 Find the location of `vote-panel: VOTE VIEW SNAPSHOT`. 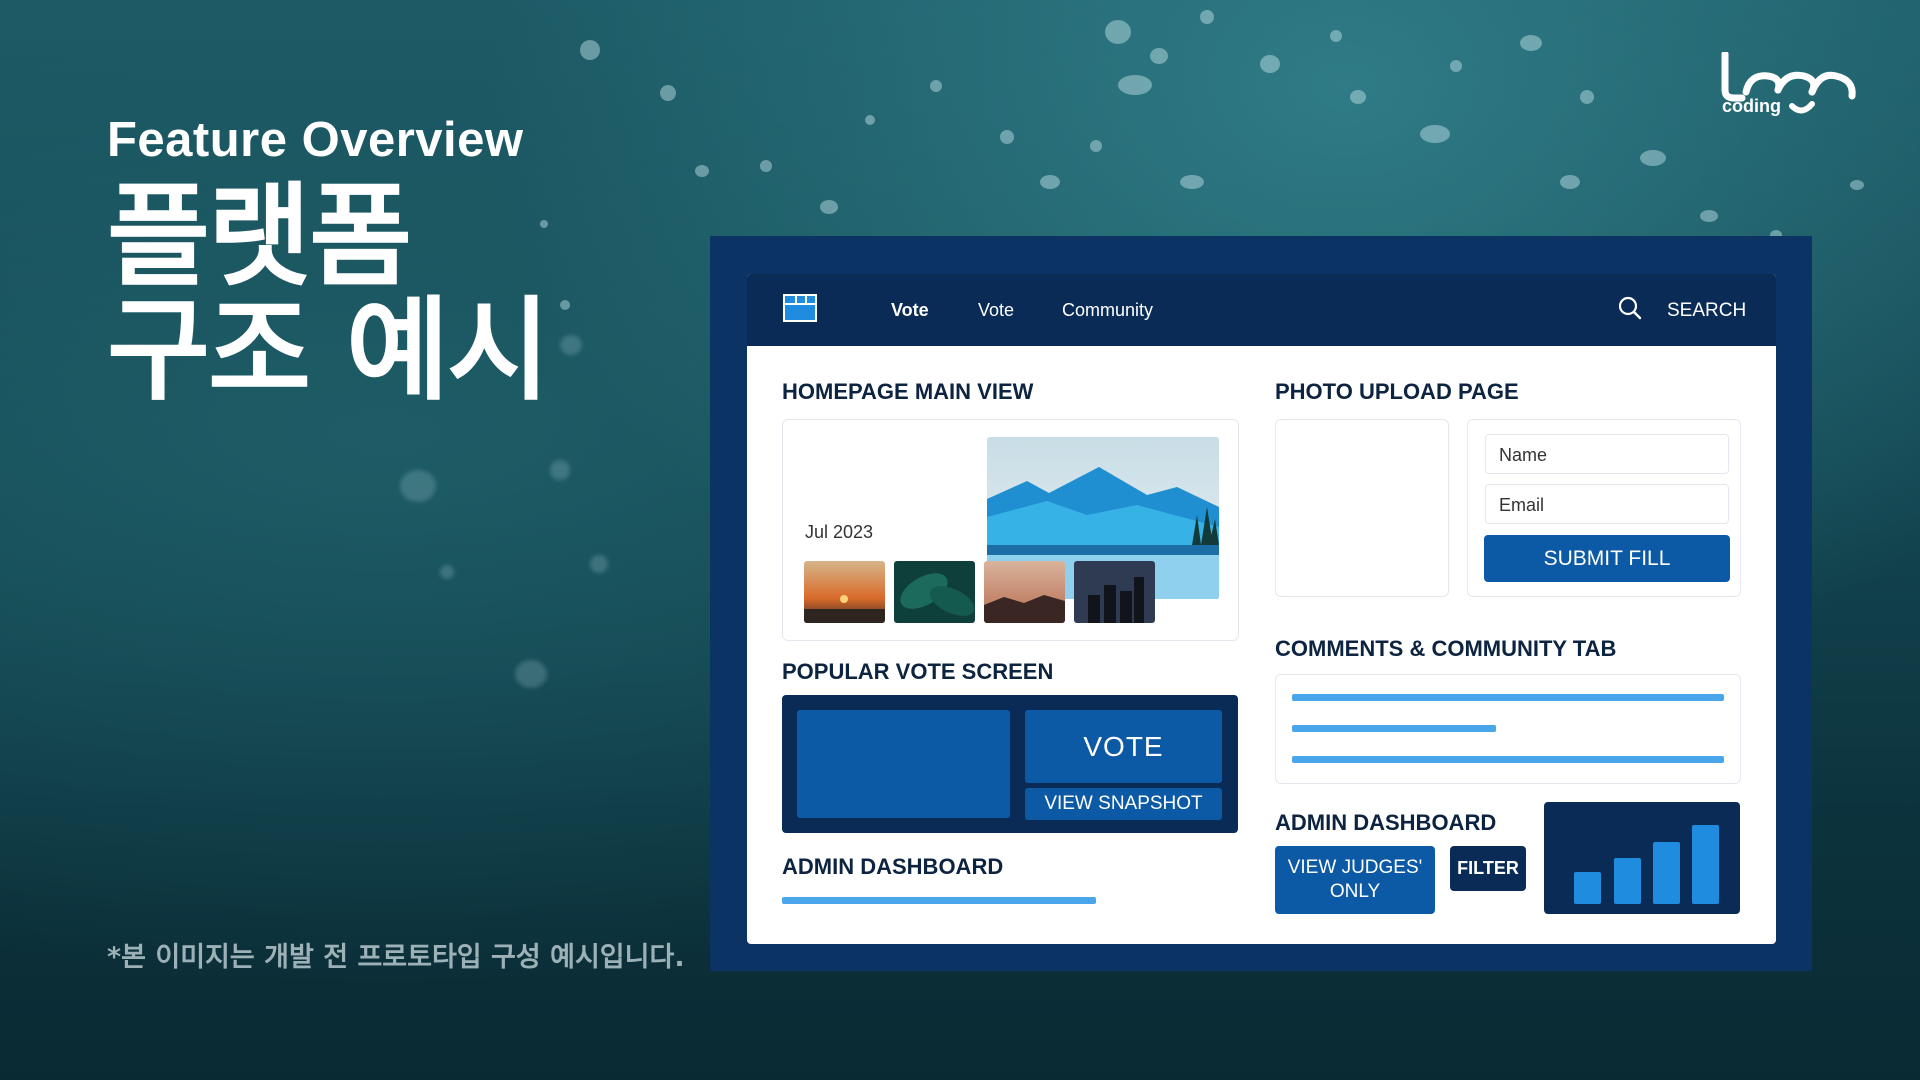

vote-panel: VOTE VIEW SNAPSHOT is located at coordinates (1010, 764).